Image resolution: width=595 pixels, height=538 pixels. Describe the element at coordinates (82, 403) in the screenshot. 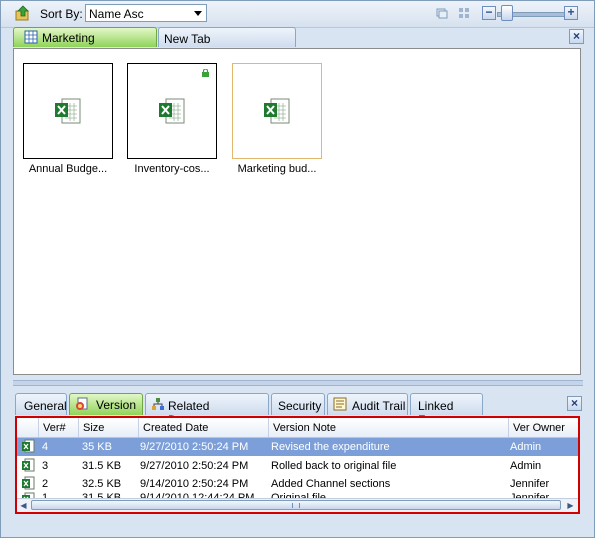

I see `version-icon` at that location.